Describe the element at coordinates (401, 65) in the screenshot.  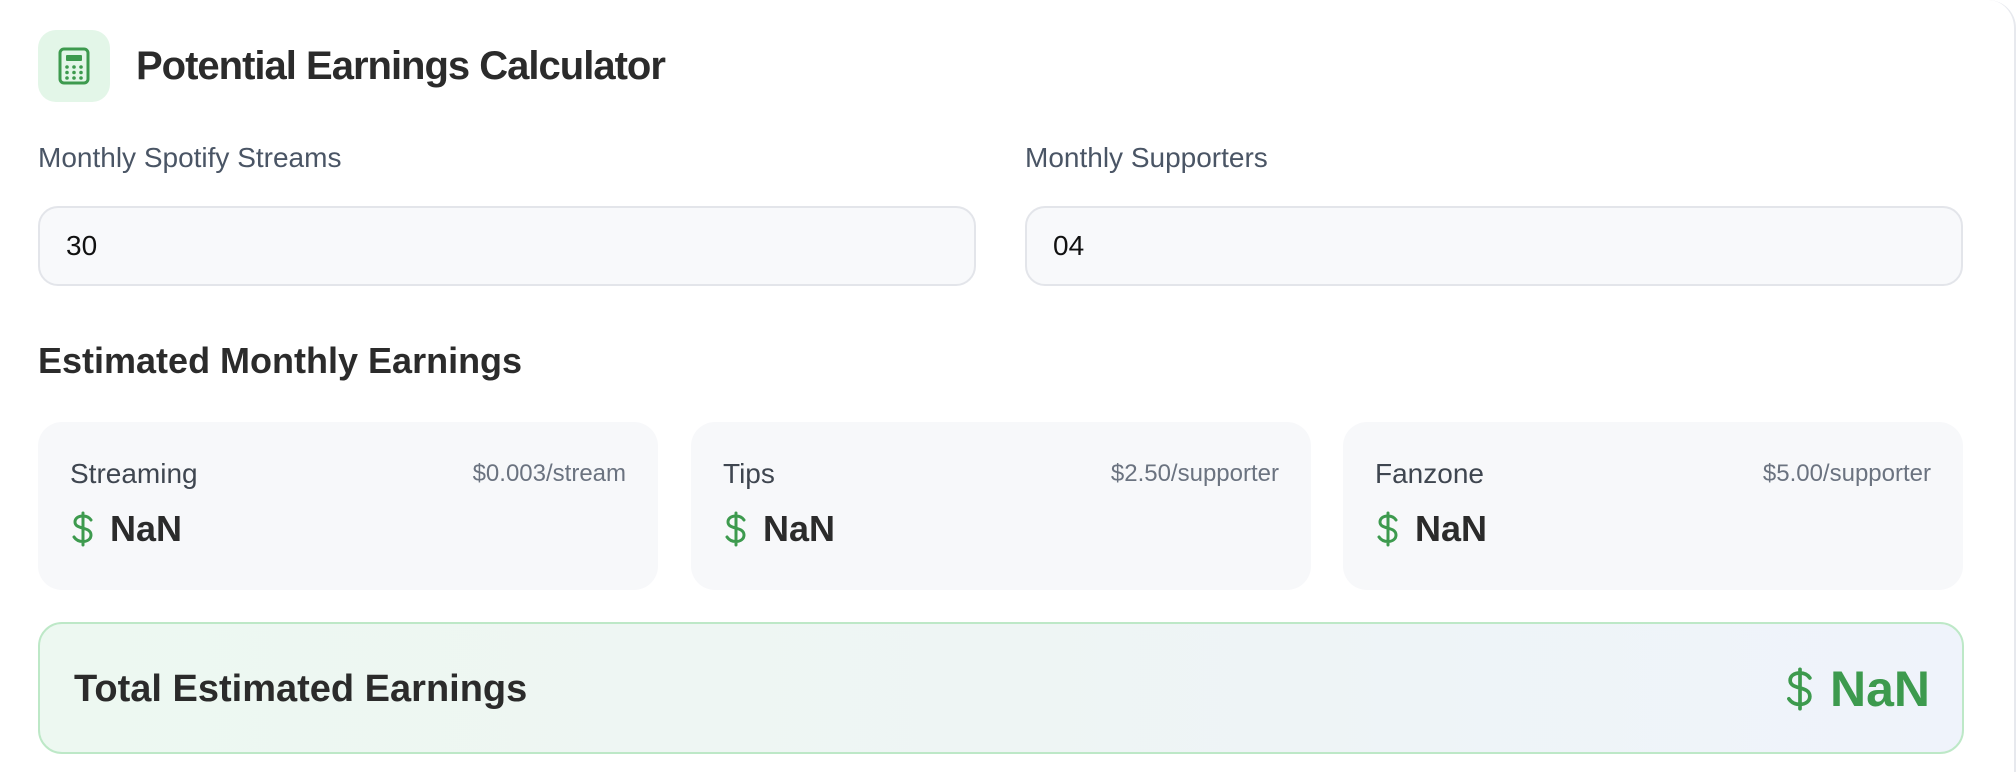
I see `page-title: Potential Earnings Calculator` at that location.